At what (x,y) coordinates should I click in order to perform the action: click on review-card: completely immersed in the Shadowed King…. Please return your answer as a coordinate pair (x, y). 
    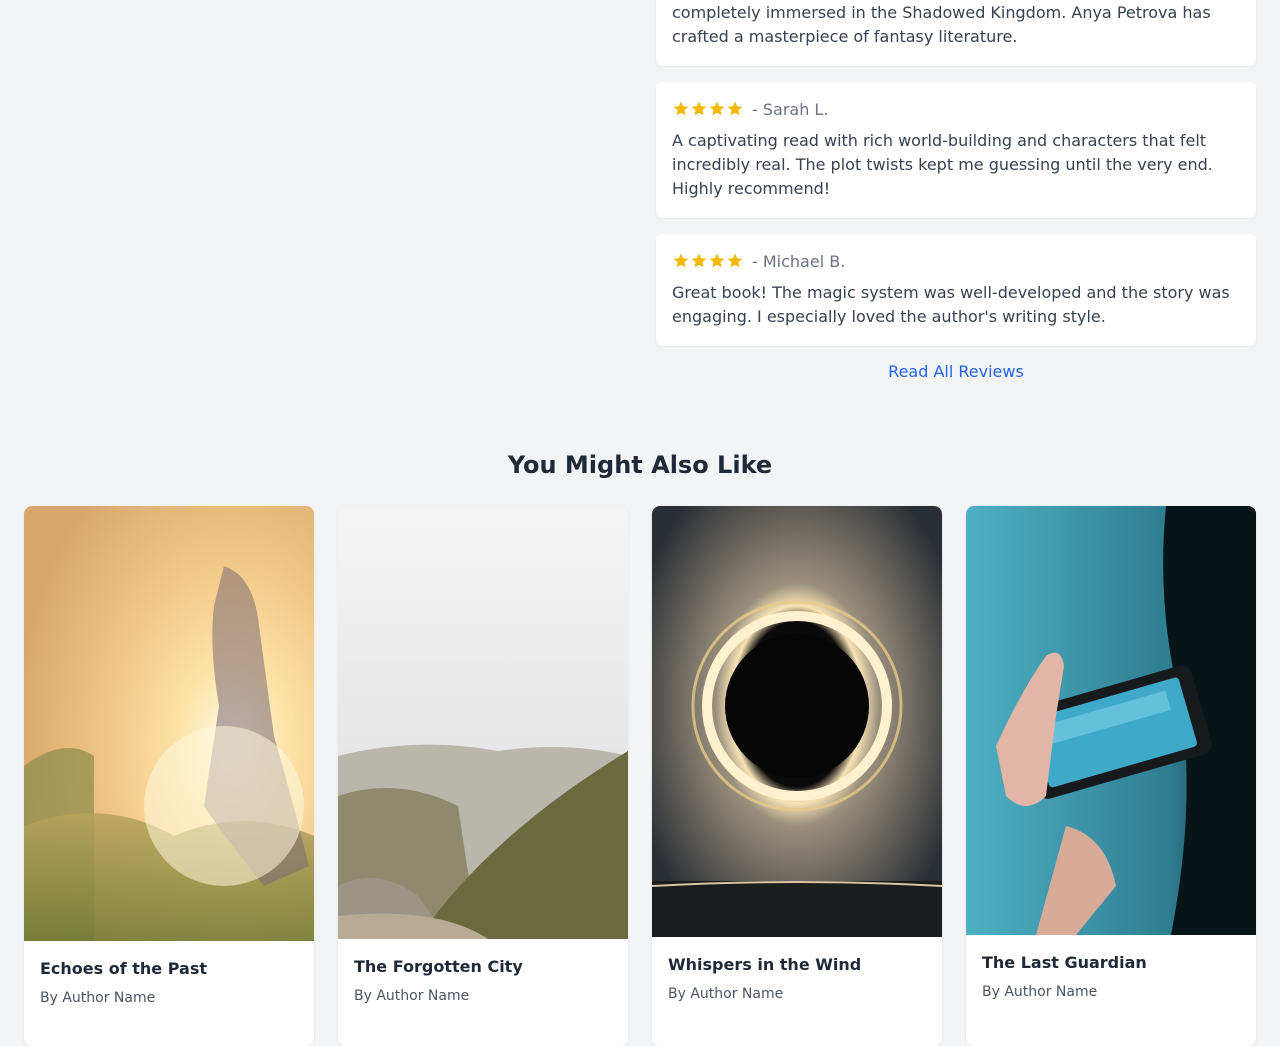
    Looking at the image, I should click on (956, 33).